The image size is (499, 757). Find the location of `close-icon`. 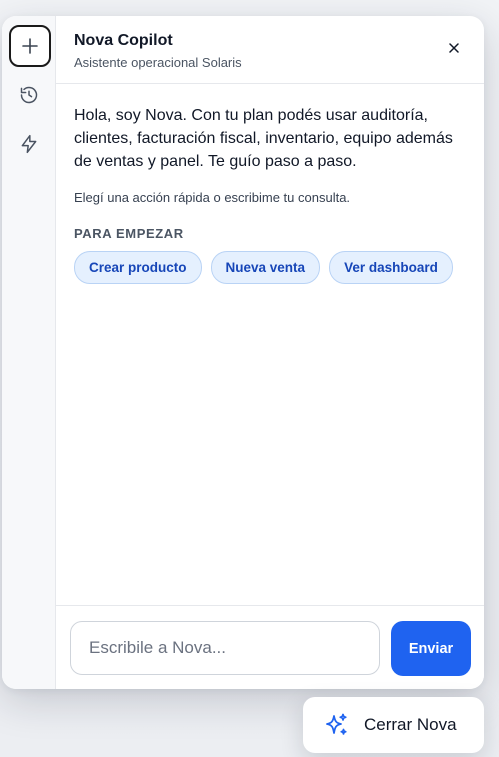

close-icon is located at coordinates (454, 48).